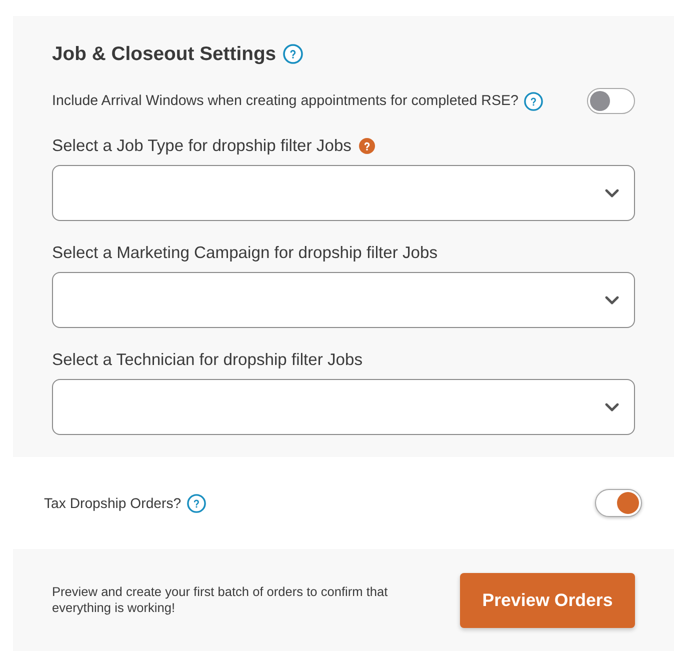 Image resolution: width=688 pixels, height=670 pixels. What do you see at coordinates (164, 54) in the screenshot?
I see `section-title: Job & Closeout Settings` at bounding box center [164, 54].